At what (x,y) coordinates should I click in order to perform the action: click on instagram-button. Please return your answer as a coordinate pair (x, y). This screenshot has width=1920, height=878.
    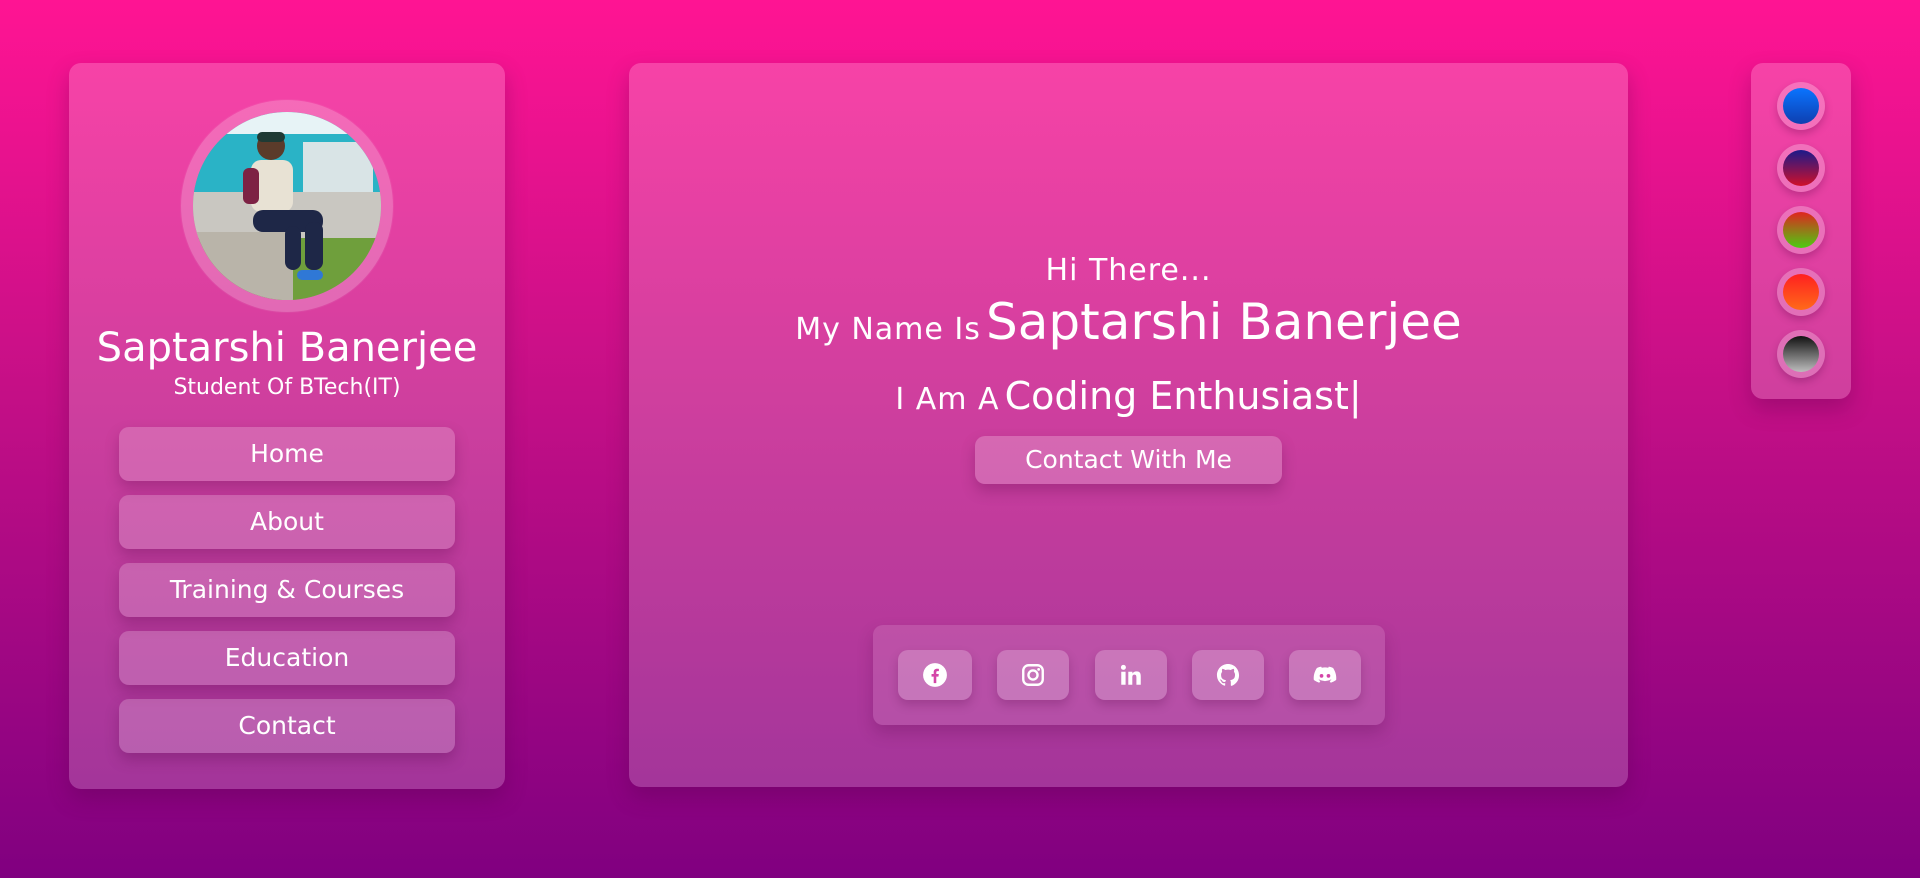
    Looking at the image, I should click on (1033, 675).